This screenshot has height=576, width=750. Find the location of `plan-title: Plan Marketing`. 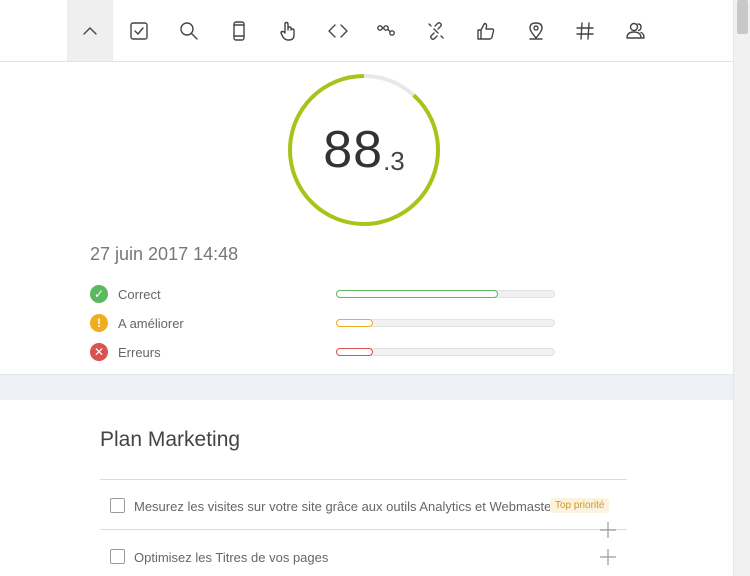

plan-title: Plan Marketing is located at coordinates (170, 439).